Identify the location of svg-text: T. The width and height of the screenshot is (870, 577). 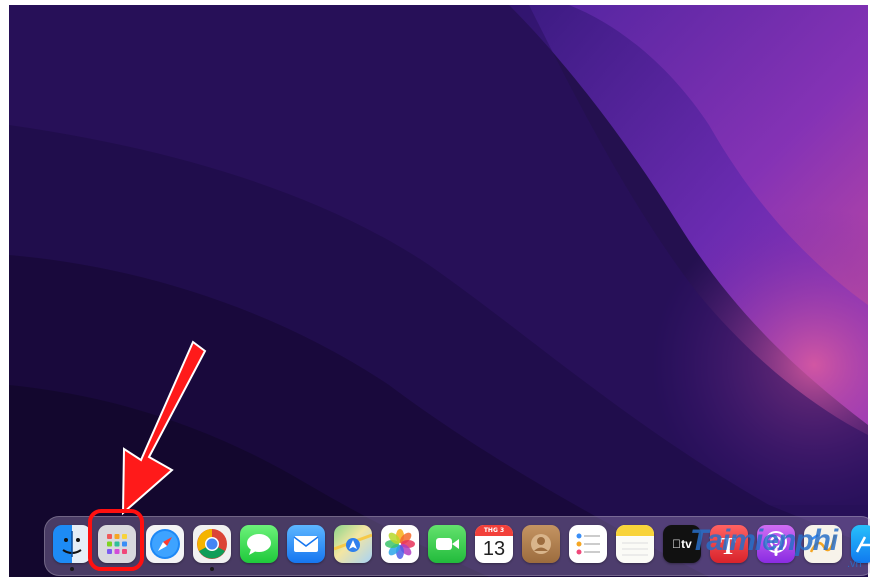
(728, 547).